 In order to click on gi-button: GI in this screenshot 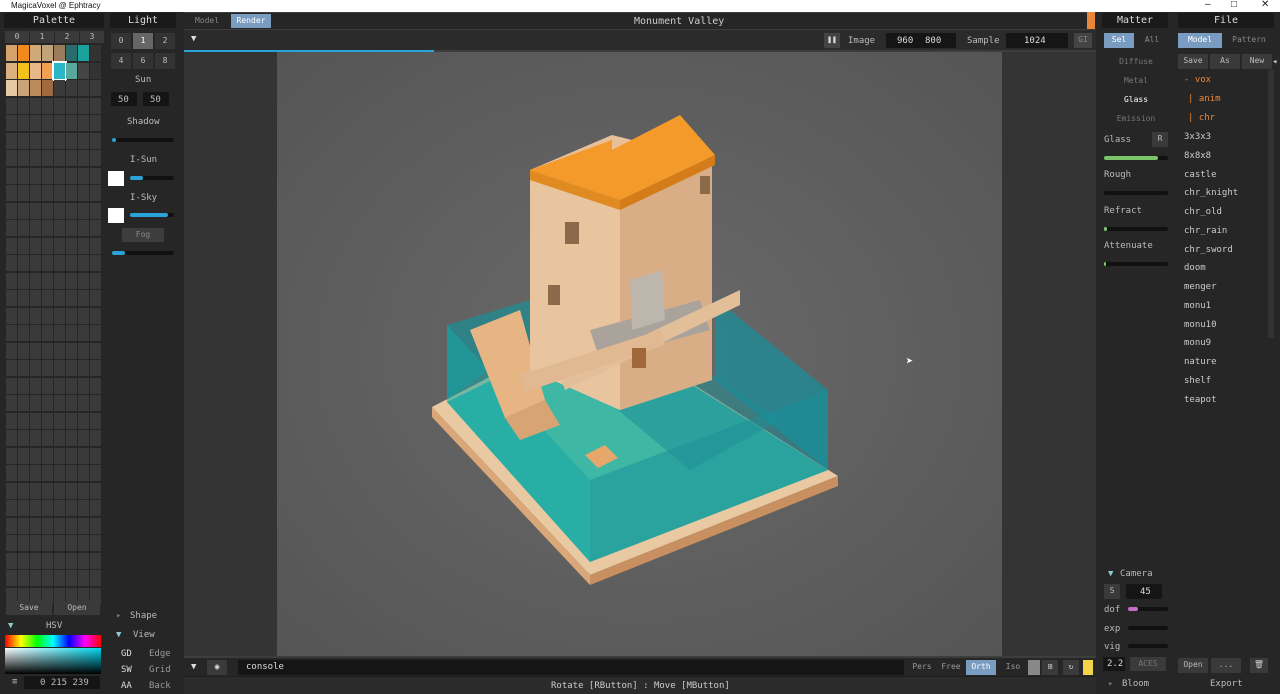, I will do `click(1083, 40)`.